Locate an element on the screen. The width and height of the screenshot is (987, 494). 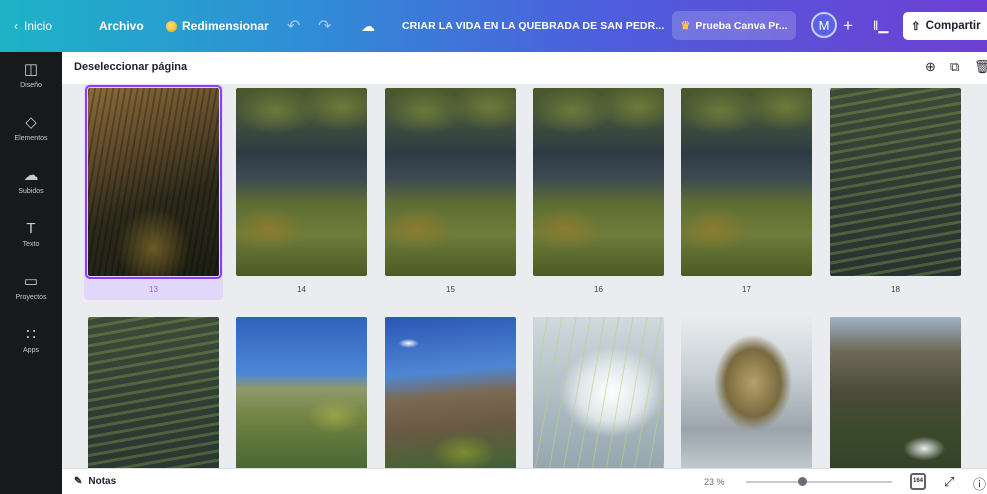
text-icon: T is located at coordinates (31, 228).